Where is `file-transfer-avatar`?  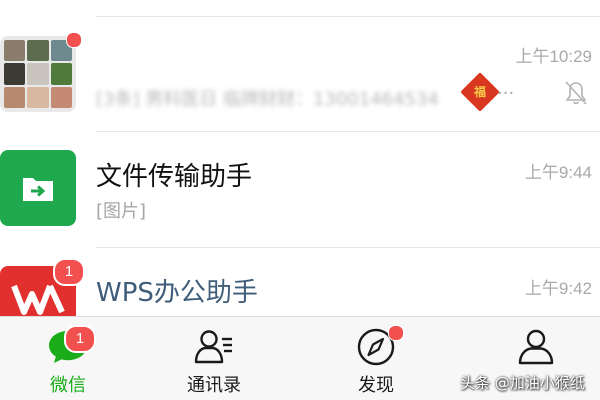 file-transfer-avatar is located at coordinates (38, 188).